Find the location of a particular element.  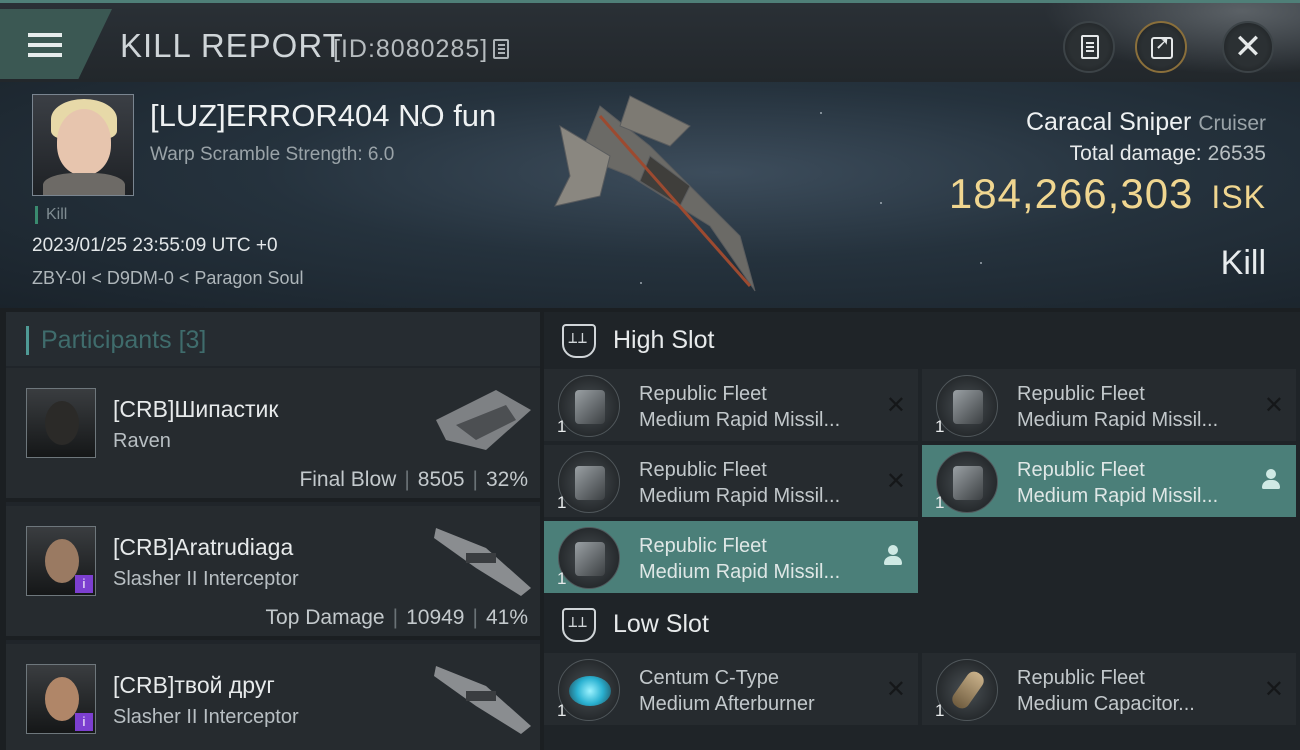

participant-portrait is located at coordinates (61, 423).